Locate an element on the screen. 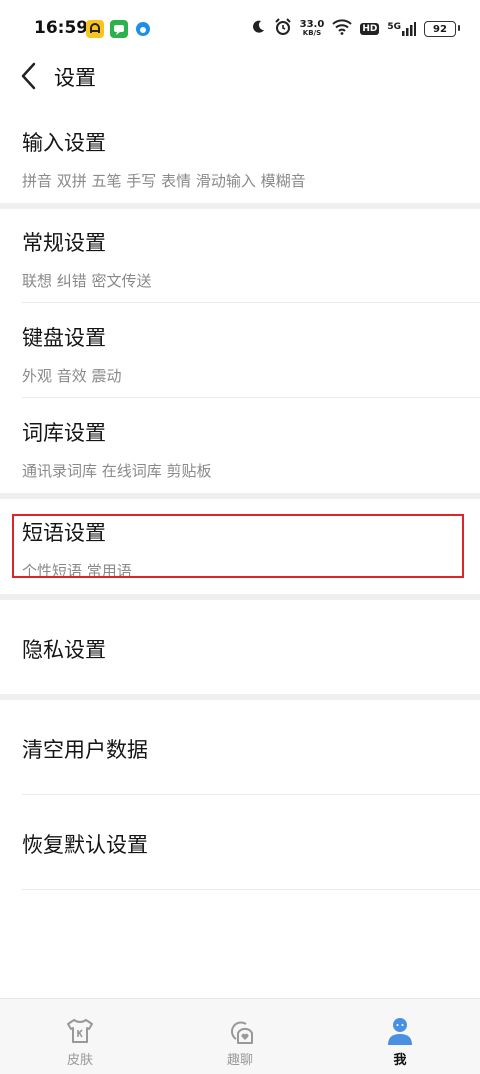 The width and height of the screenshot is (480, 1074). tab-label: 皮肤 is located at coordinates (79, 1060).